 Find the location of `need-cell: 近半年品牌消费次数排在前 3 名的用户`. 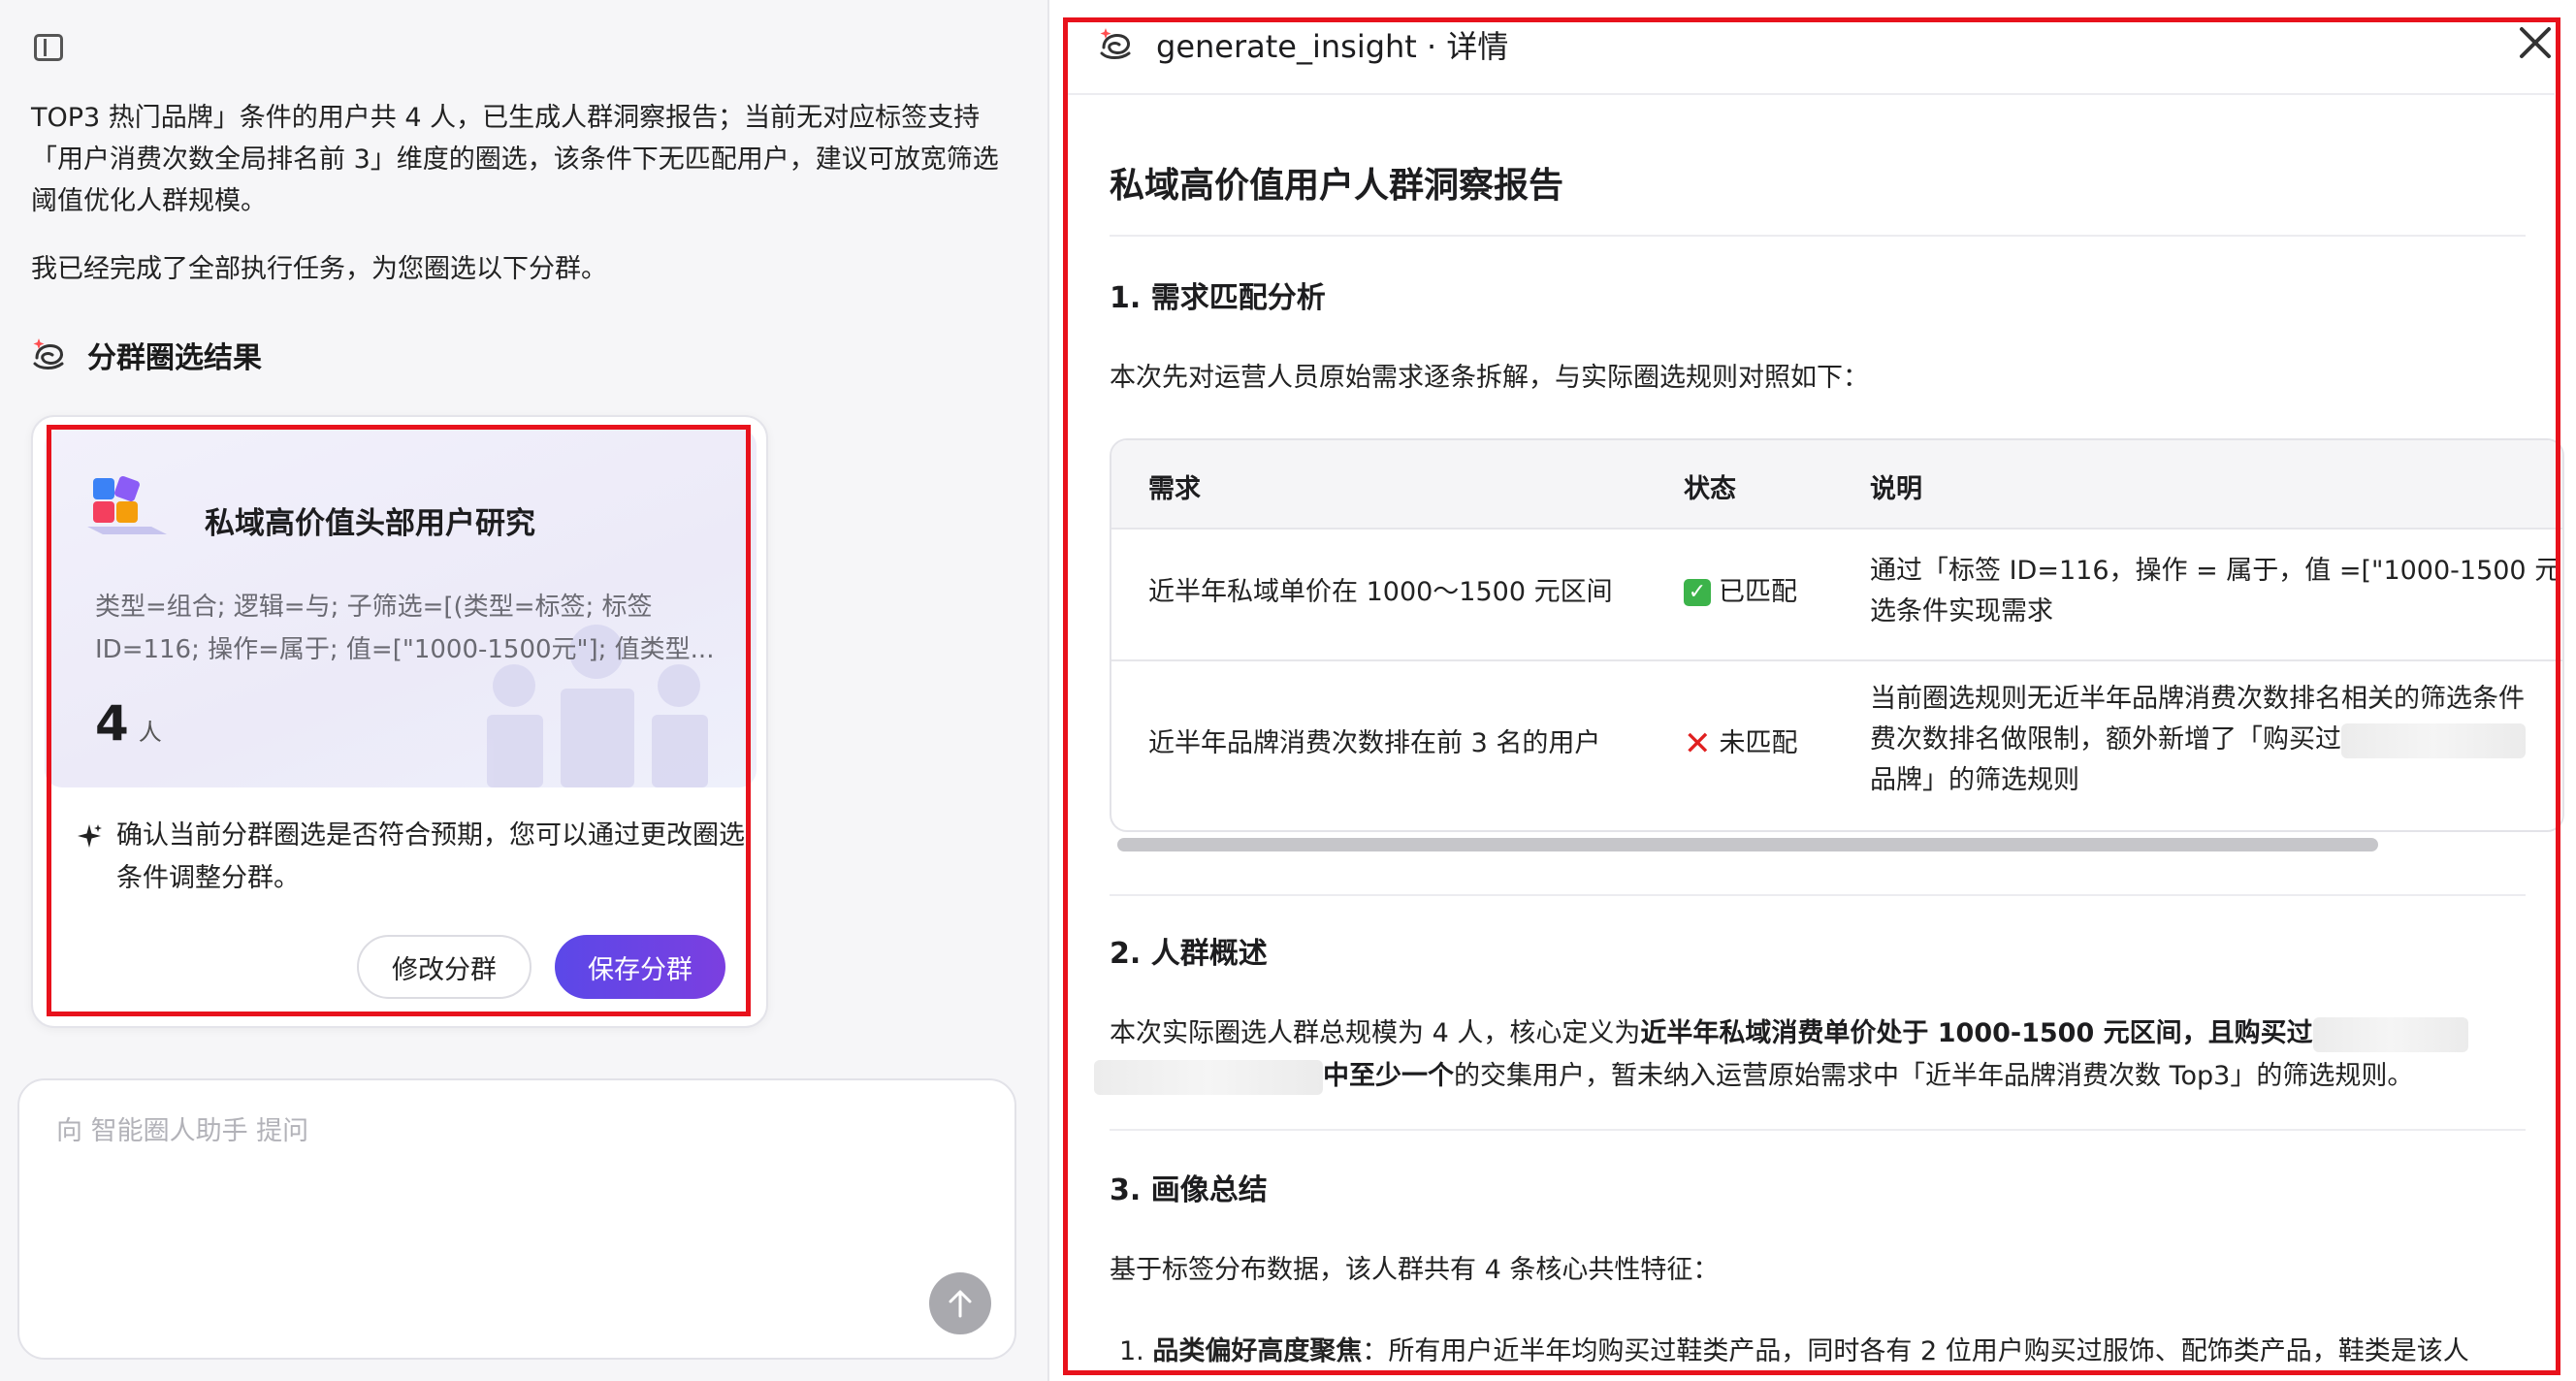

need-cell: 近半年品牌消费次数排在前 3 名的用户 is located at coordinates (1374, 743).